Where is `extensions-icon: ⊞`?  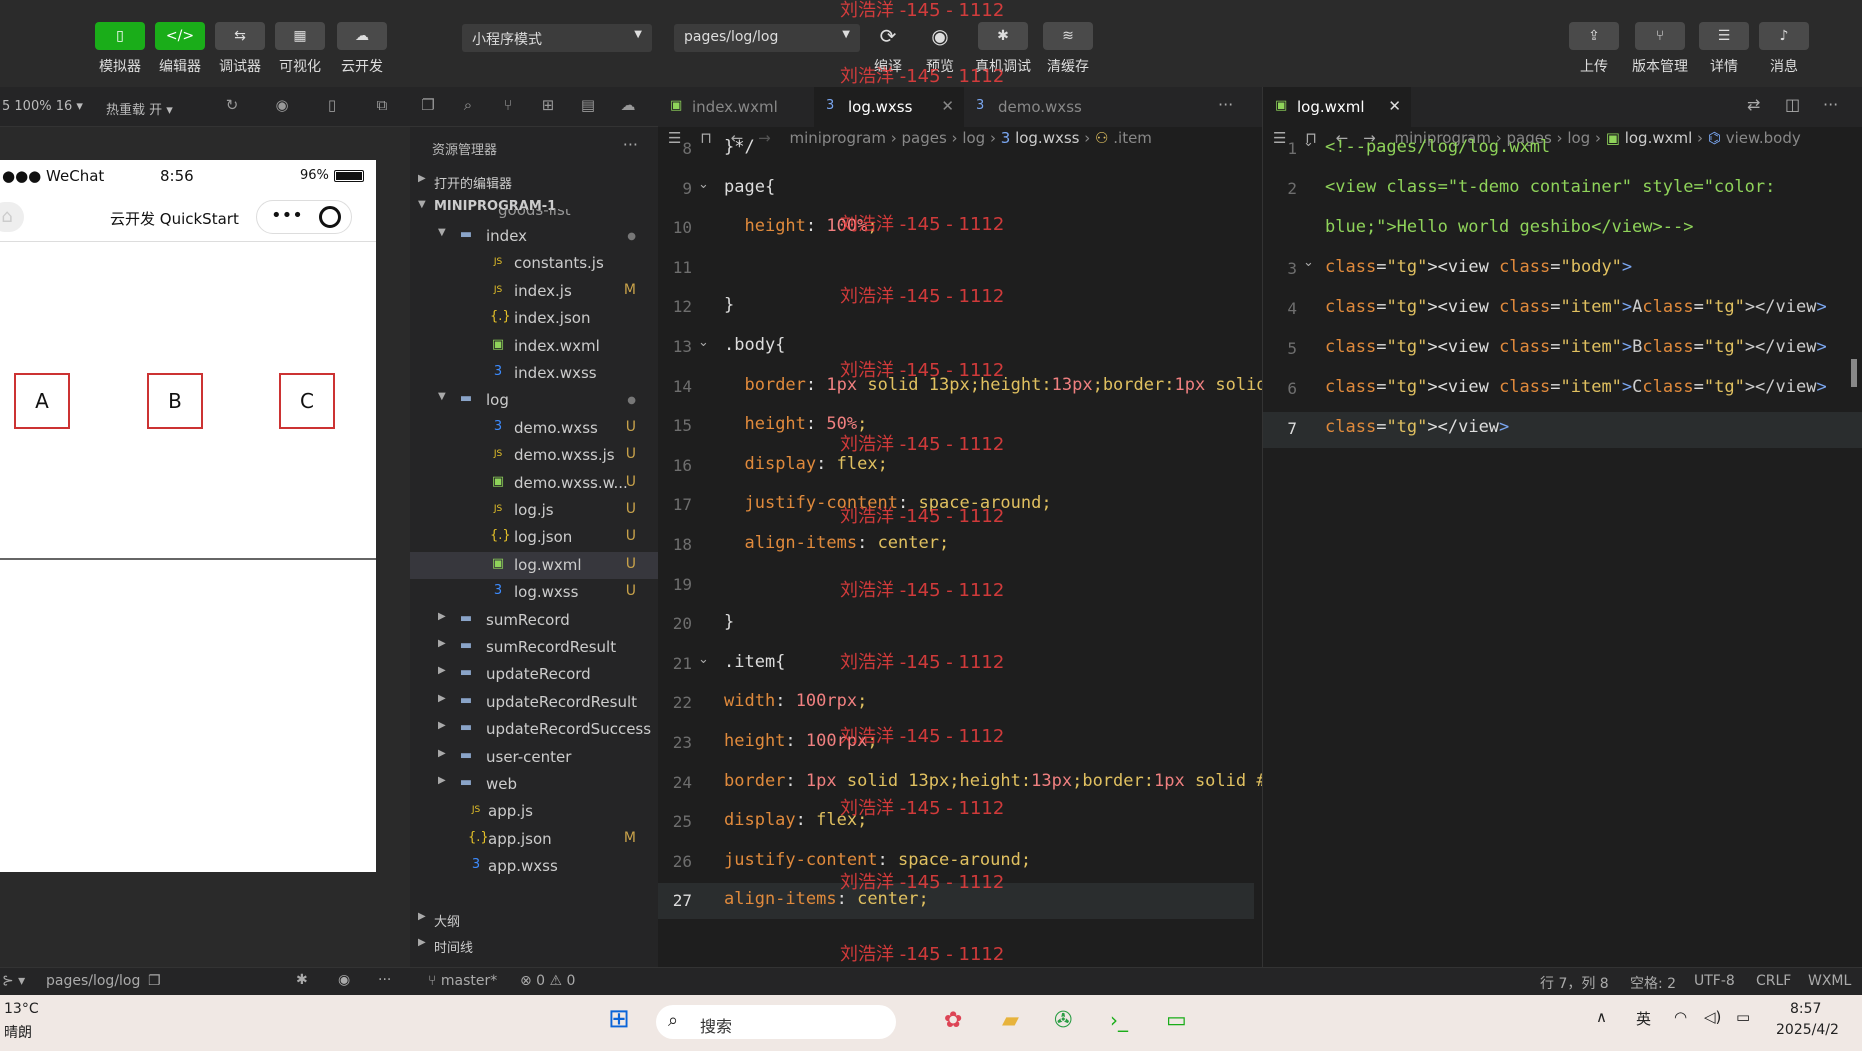
extensions-icon: ⊞ is located at coordinates (548, 106).